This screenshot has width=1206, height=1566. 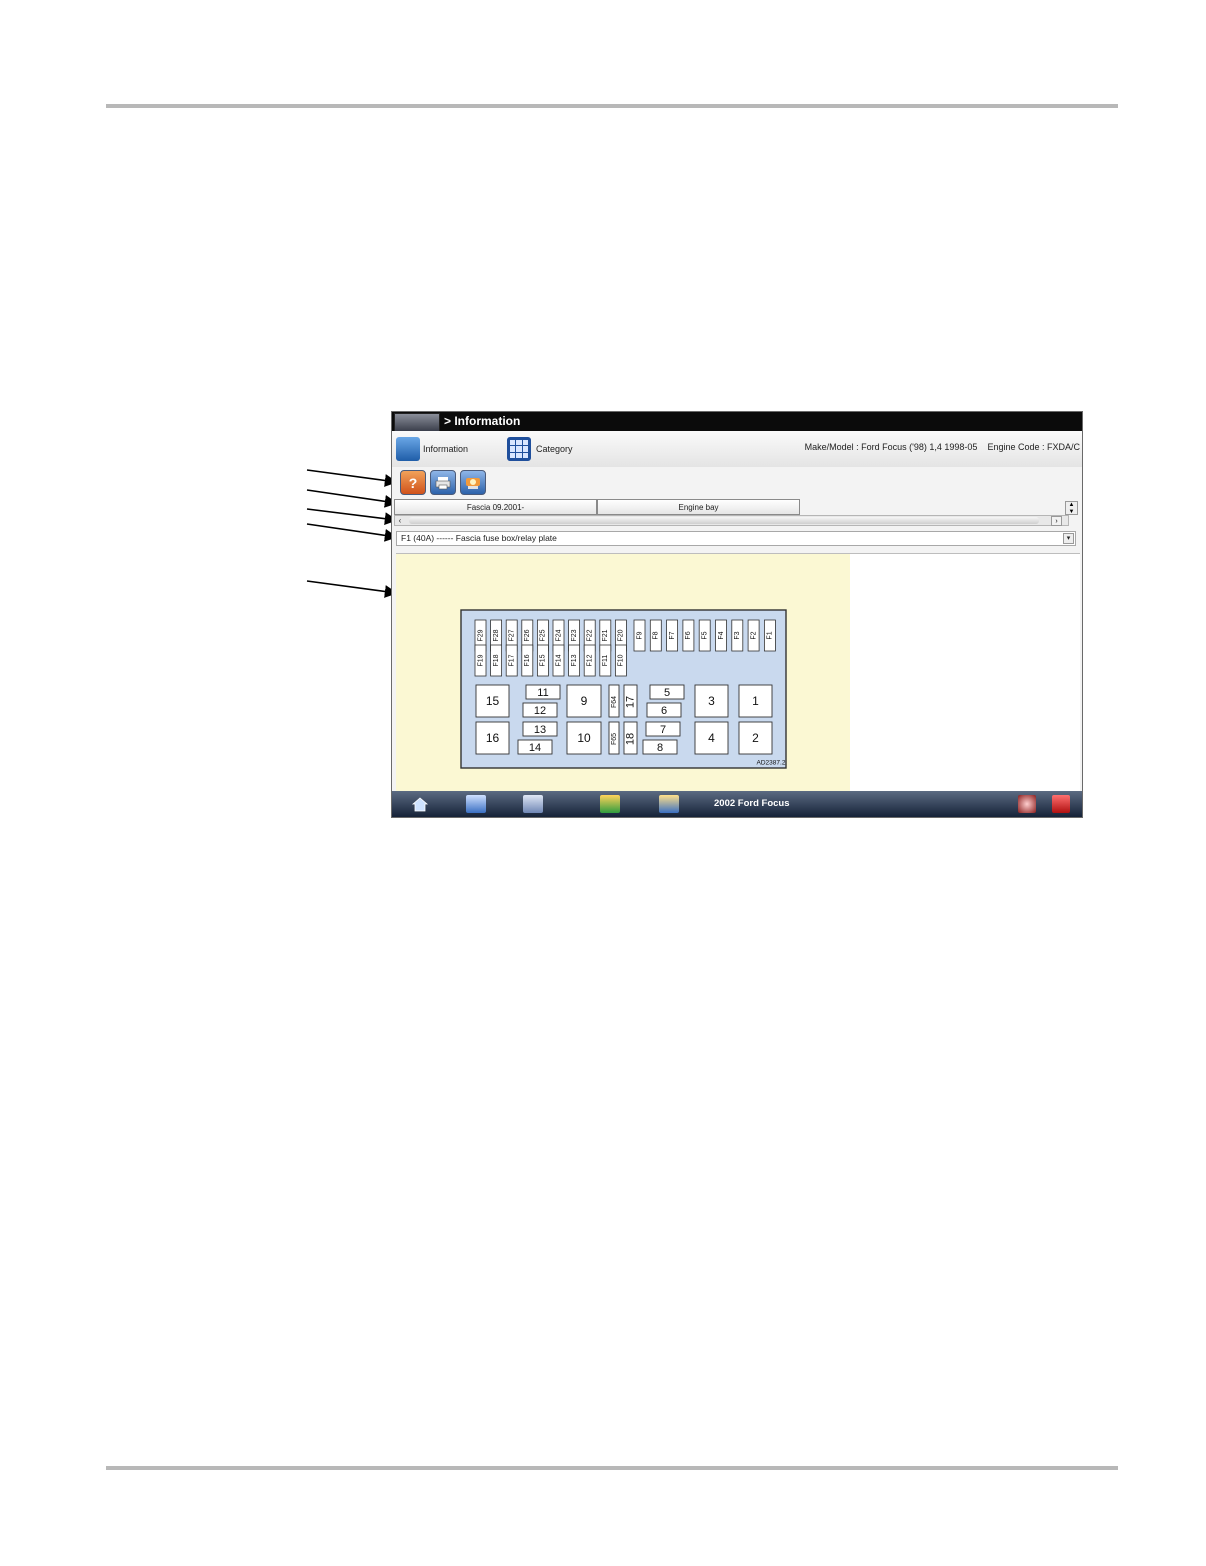 I want to click on diagram-code: AD2387.2, so click(x=771, y=763).